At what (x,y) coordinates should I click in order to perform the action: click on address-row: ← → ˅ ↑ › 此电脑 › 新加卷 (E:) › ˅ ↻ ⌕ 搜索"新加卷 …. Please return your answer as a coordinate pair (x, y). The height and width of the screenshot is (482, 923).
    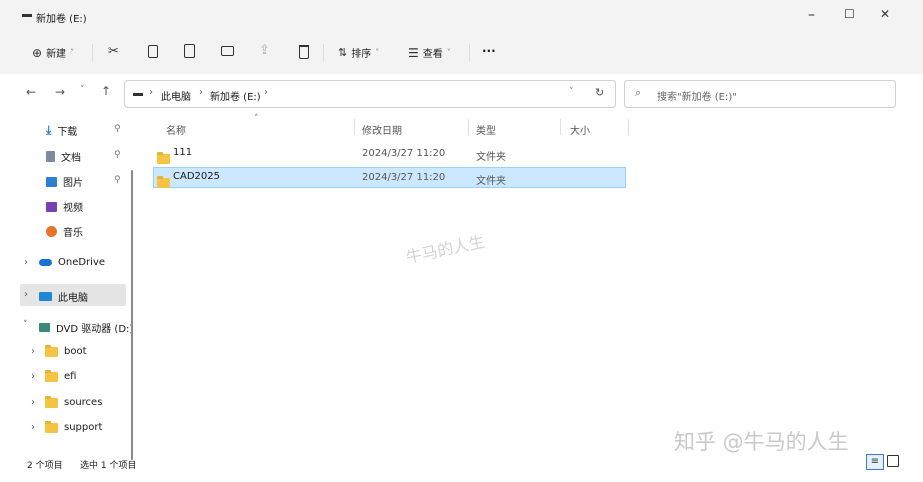
    Looking at the image, I should click on (461, 94).